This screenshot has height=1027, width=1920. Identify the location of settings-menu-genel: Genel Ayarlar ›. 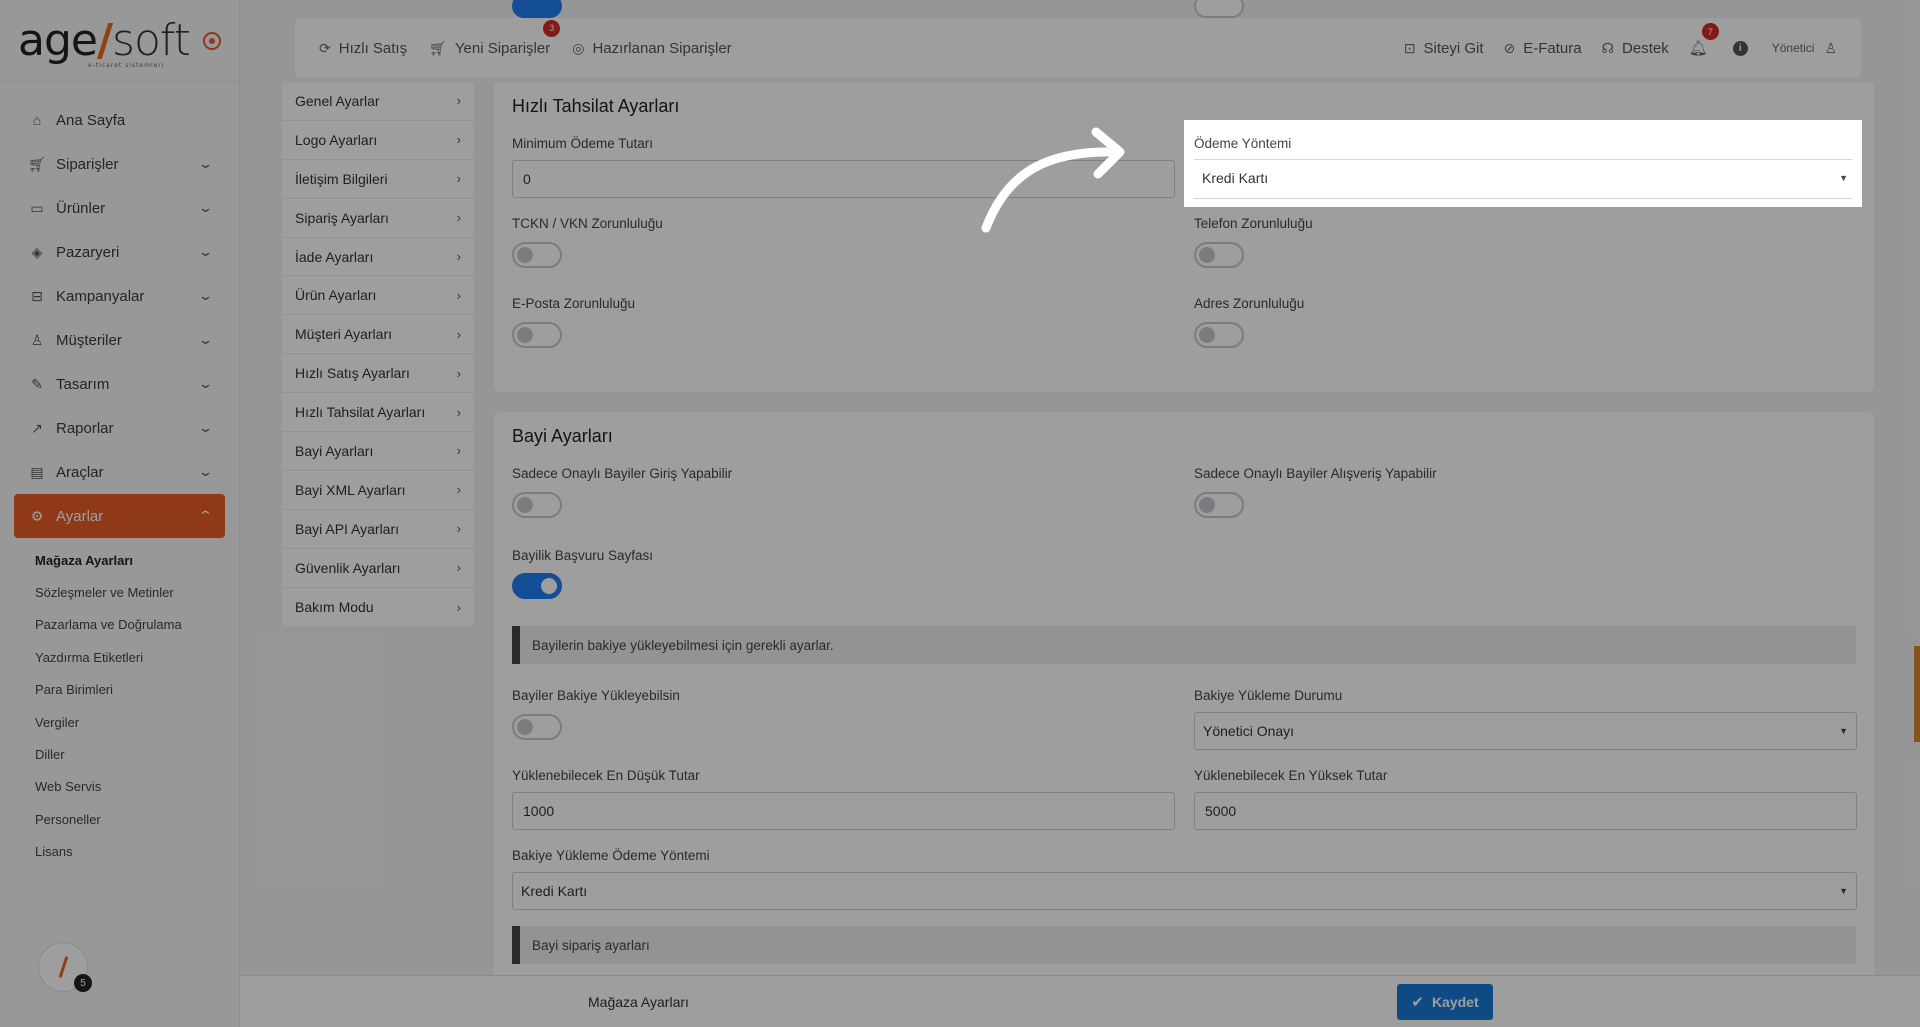
(378, 101).